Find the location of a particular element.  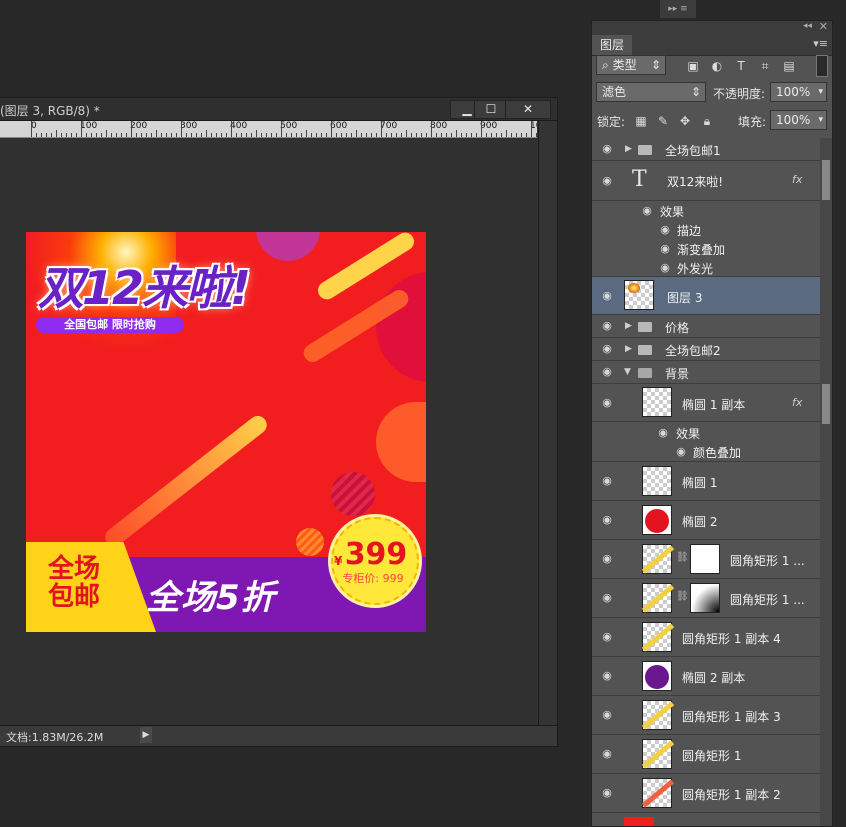

layer-name: 全场包邮2 is located at coordinates (693, 351).